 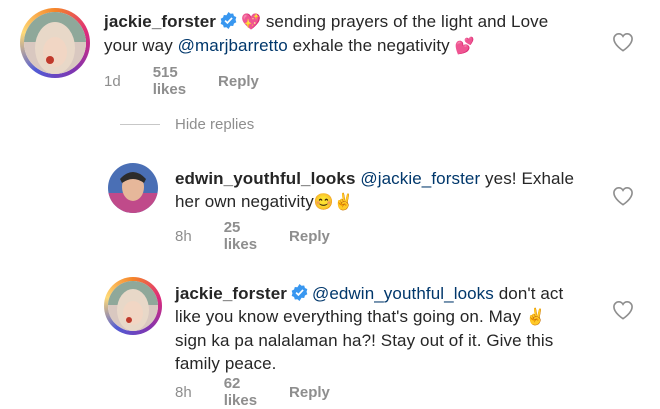 I want to click on comment-body: don't act, so click(x=528, y=293).